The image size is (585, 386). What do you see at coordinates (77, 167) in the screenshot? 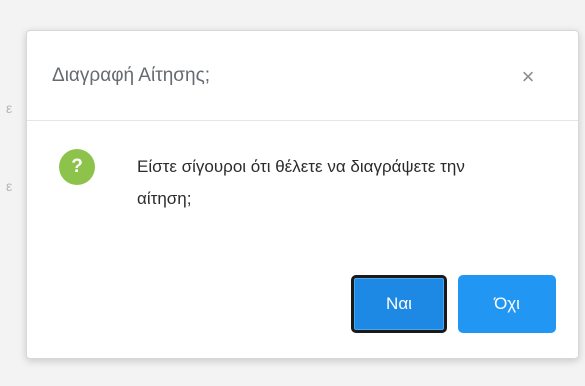
I see `question-icon: ?` at bounding box center [77, 167].